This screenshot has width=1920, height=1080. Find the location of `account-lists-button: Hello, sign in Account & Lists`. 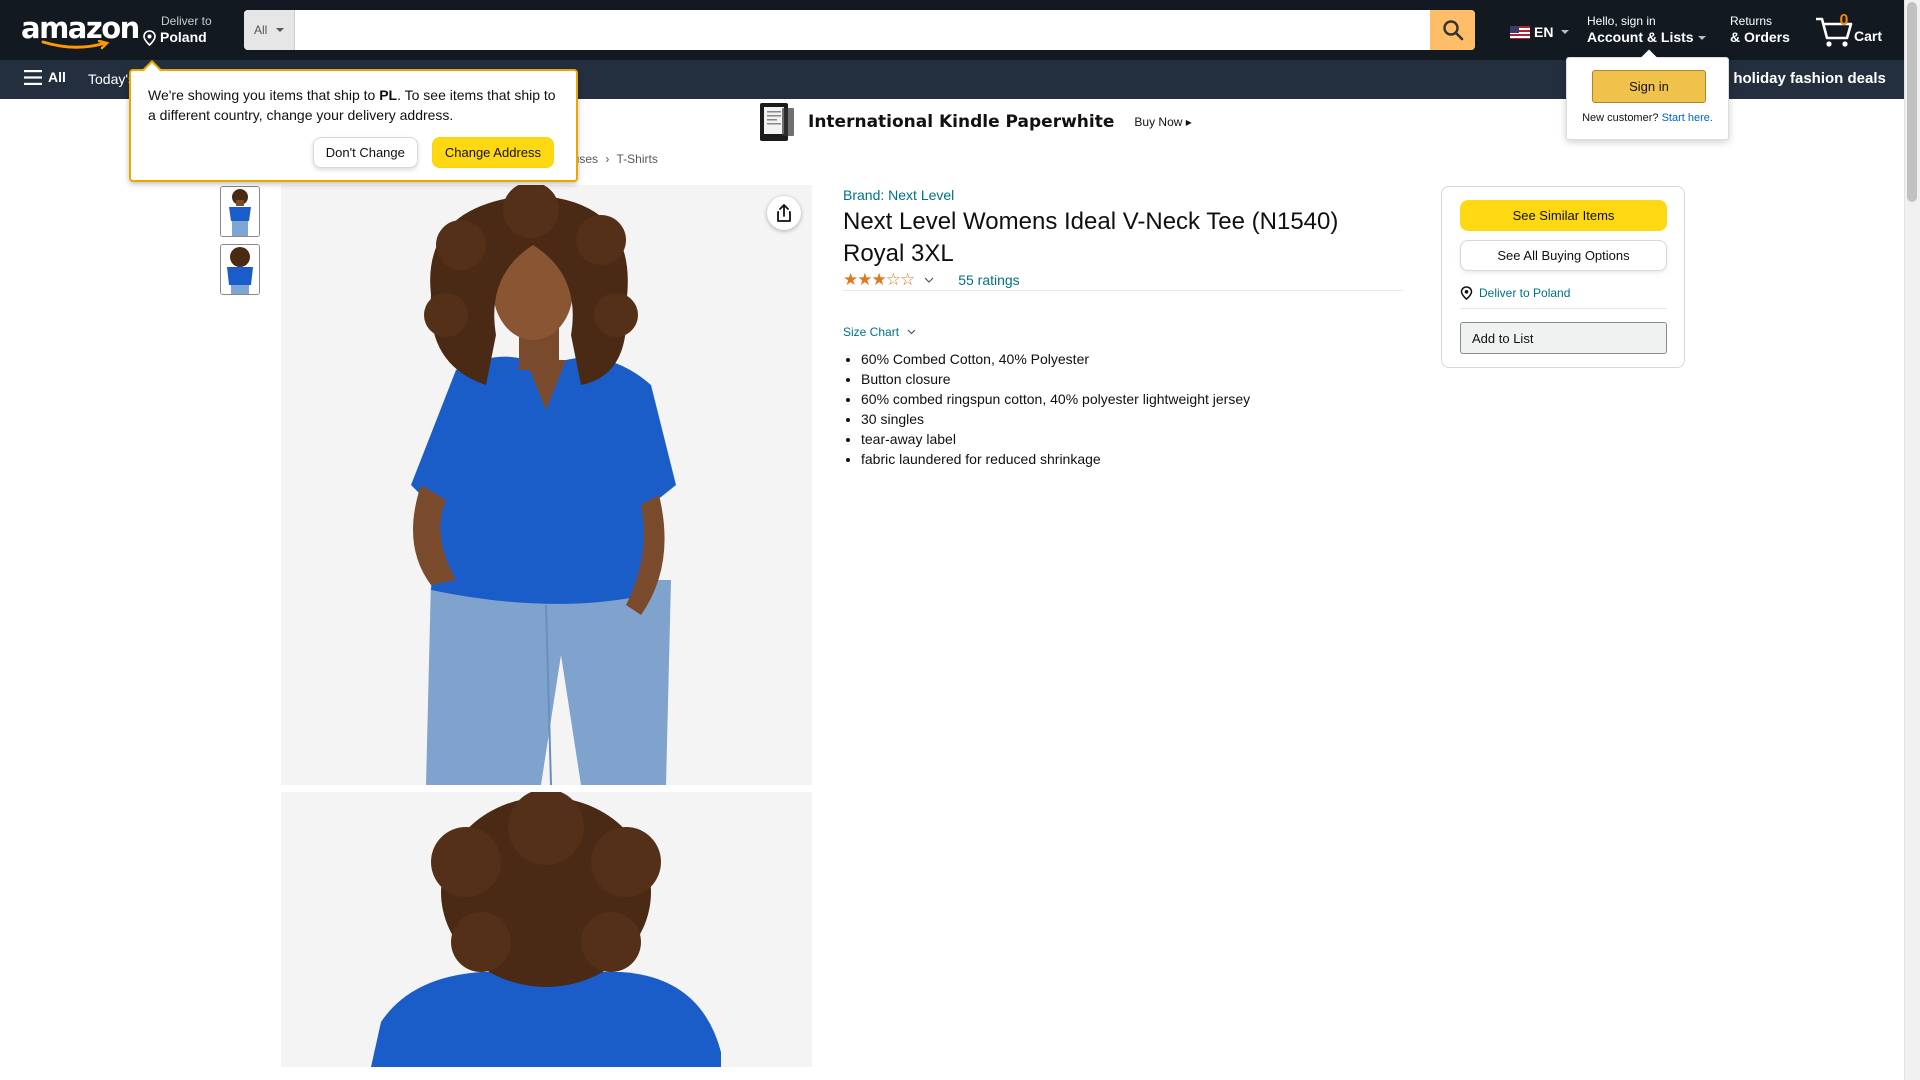

account-lists-button: Hello, sign in Account & Lists is located at coordinates (1646, 30).